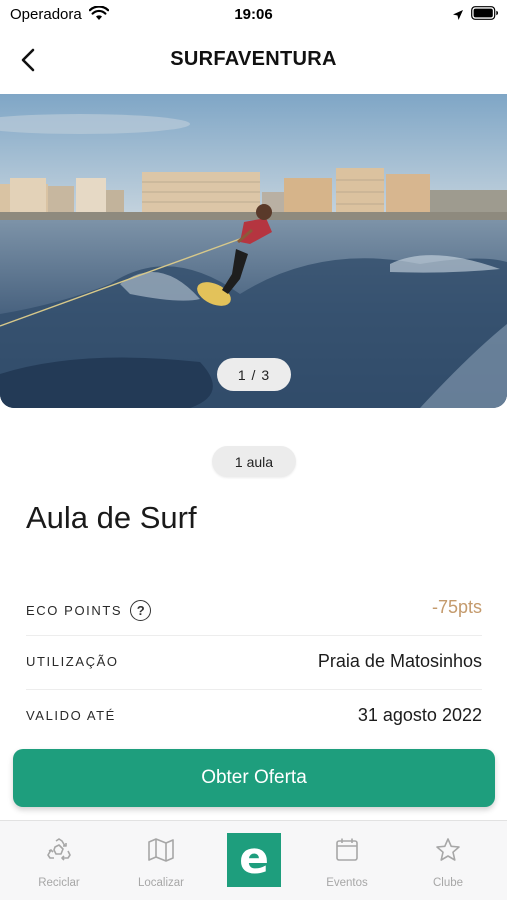 The height and width of the screenshot is (900, 507). I want to click on map-icon, so click(161, 850).